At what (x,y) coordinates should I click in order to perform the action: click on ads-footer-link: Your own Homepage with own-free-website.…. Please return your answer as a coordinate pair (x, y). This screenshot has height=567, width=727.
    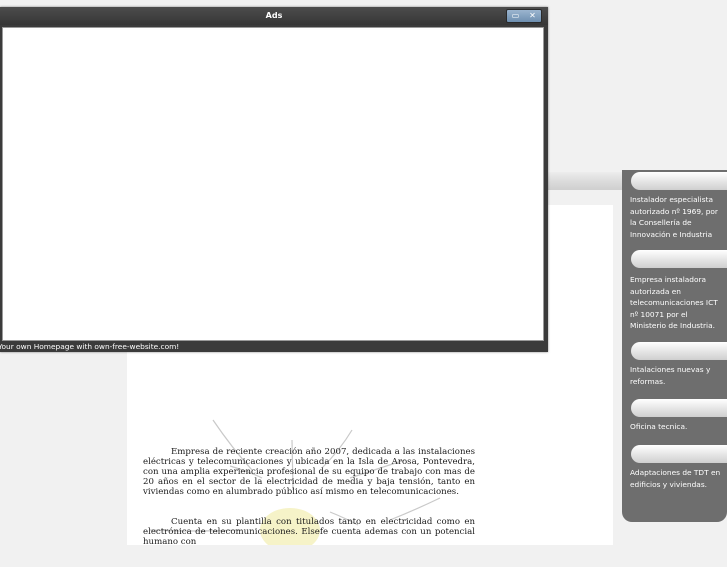
    Looking at the image, I should click on (274, 346).